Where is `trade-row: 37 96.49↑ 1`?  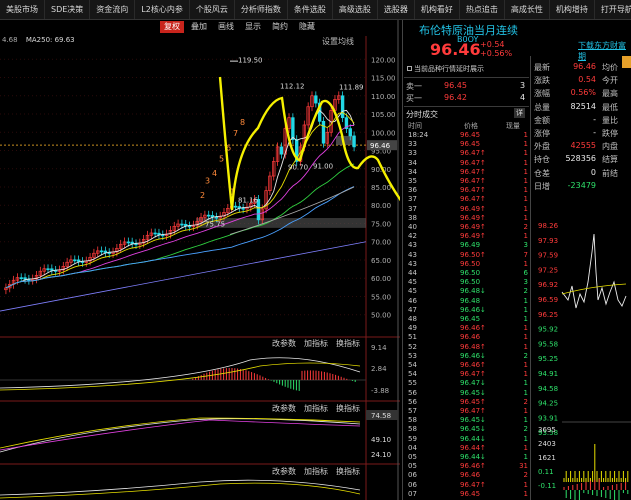 trade-row: 37 96.49↑ 1 is located at coordinates (469, 209).